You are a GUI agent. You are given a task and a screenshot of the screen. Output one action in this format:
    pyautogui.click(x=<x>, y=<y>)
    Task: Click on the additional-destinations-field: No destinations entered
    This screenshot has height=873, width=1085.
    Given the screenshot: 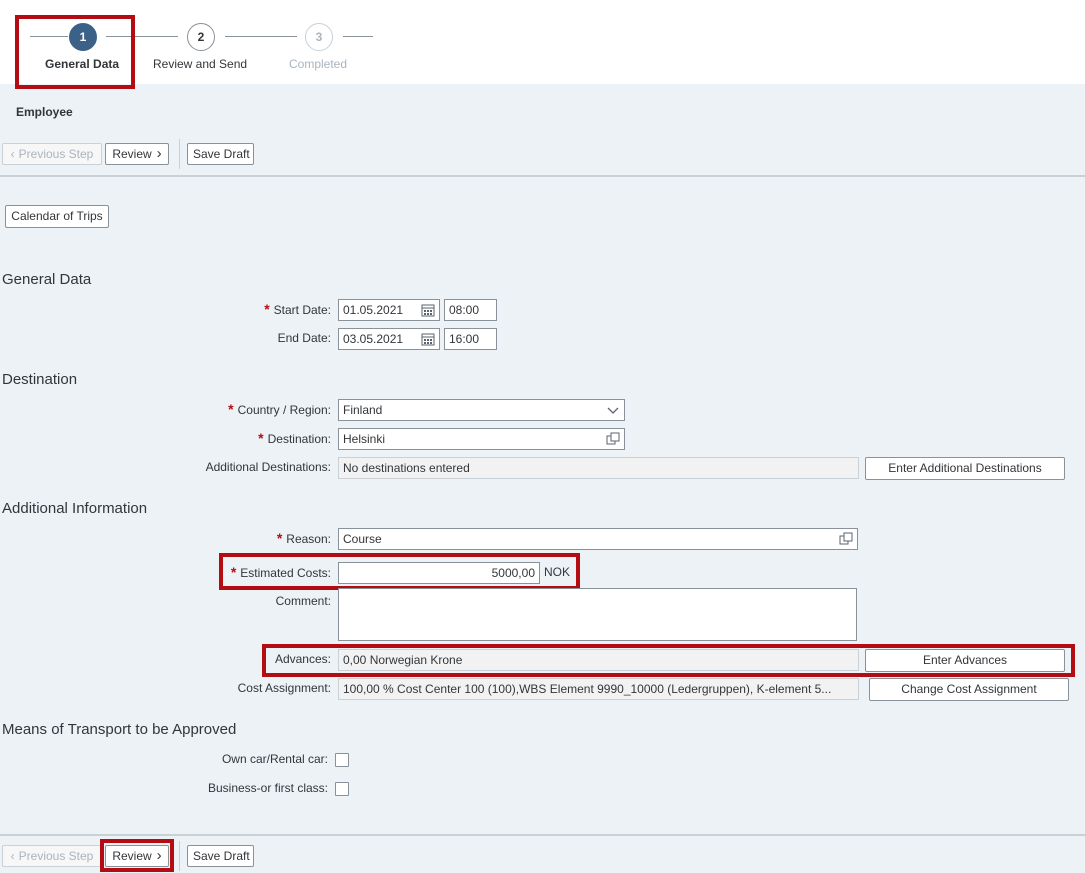 What is the action you would take?
    pyautogui.click(x=598, y=468)
    